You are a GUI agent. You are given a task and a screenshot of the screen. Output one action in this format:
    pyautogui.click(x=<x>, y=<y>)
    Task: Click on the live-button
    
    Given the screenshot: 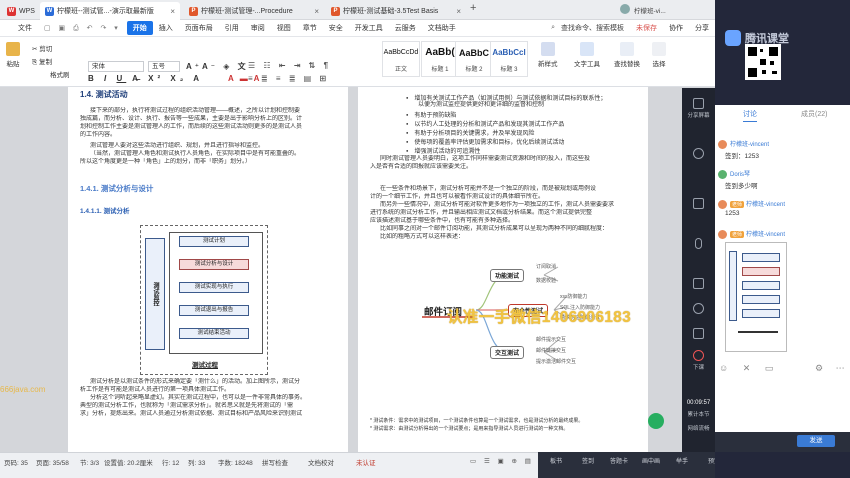 What is the action you would take?
    pyautogui.click(x=698, y=154)
    